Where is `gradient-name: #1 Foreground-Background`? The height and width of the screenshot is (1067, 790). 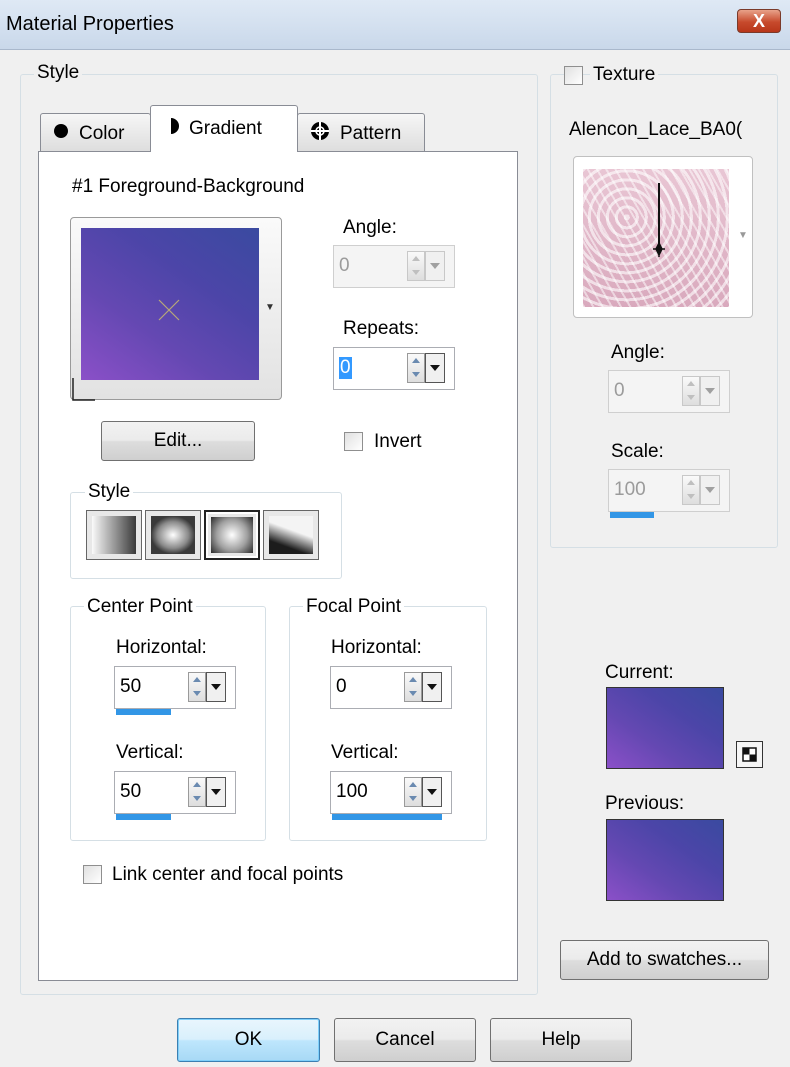
gradient-name: #1 Foreground-Background is located at coordinates (188, 186).